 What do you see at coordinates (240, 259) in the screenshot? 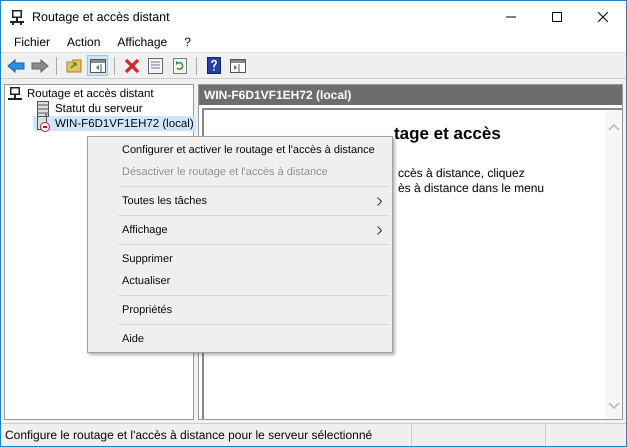
I see `menu-item: Supprimer` at bounding box center [240, 259].